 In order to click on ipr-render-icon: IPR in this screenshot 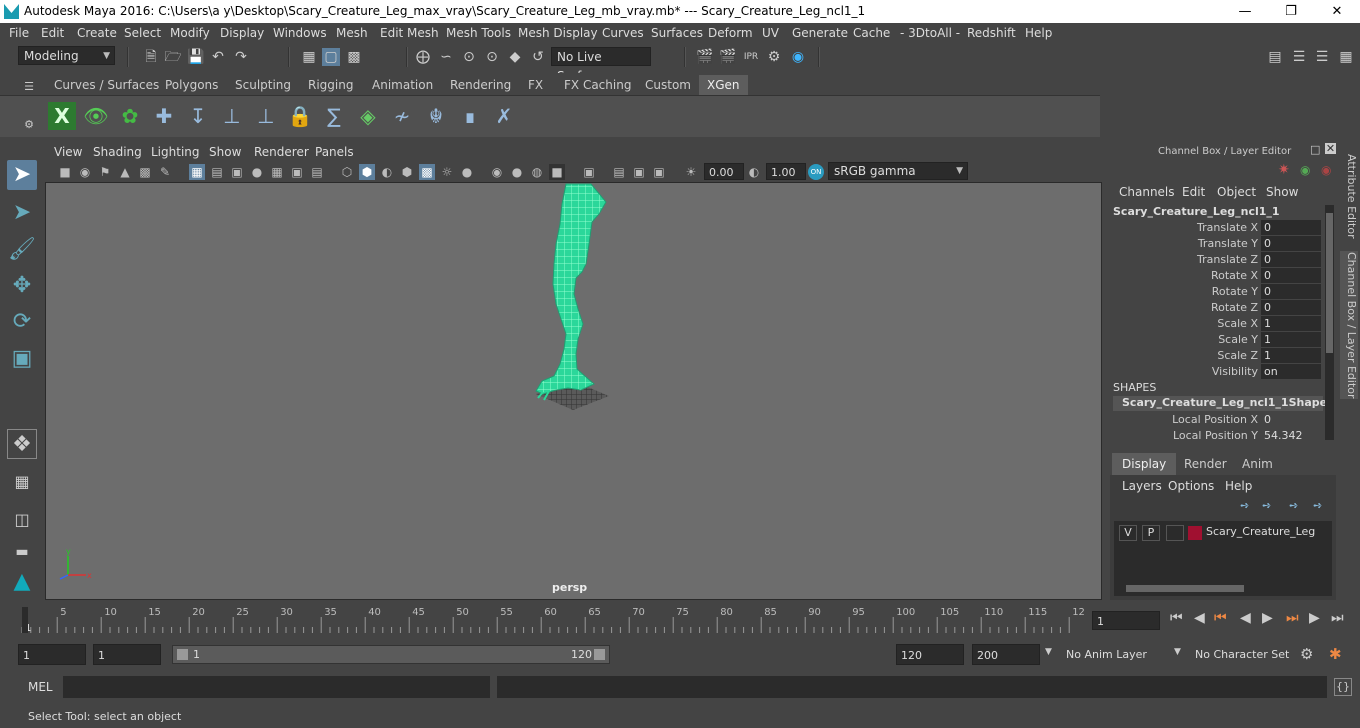, I will do `click(751, 57)`.